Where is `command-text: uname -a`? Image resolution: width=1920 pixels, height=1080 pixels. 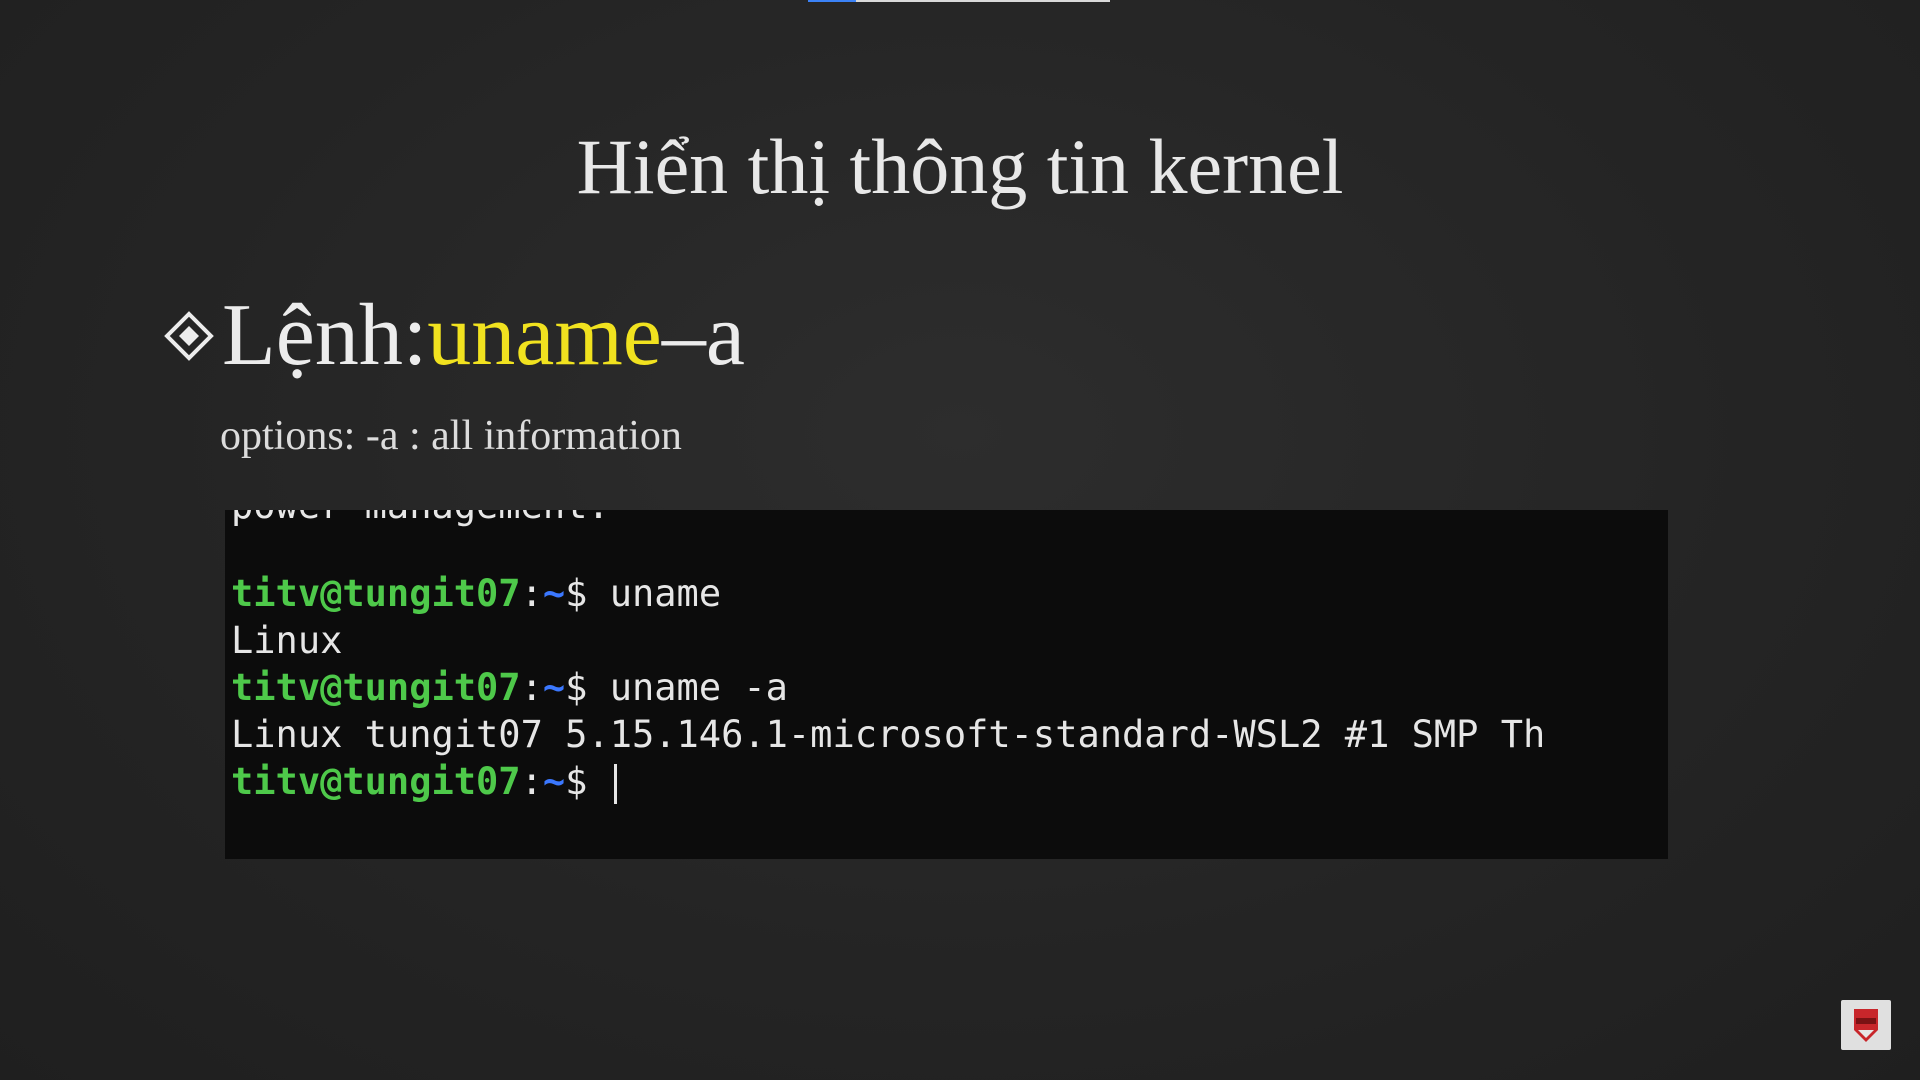 command-text: uname -a is located at coordinates (687, 687).